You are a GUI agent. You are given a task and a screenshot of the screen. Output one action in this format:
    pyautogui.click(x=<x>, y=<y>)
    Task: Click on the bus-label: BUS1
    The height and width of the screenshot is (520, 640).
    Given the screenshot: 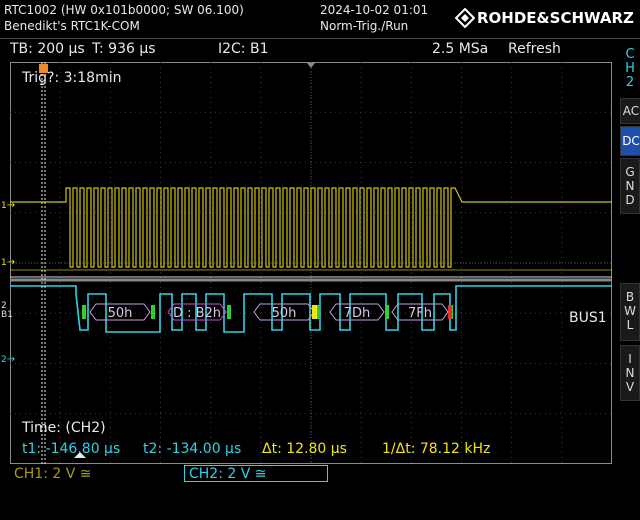 What is the action you would take?
    pyautogui.click(x=588, y=318)
    